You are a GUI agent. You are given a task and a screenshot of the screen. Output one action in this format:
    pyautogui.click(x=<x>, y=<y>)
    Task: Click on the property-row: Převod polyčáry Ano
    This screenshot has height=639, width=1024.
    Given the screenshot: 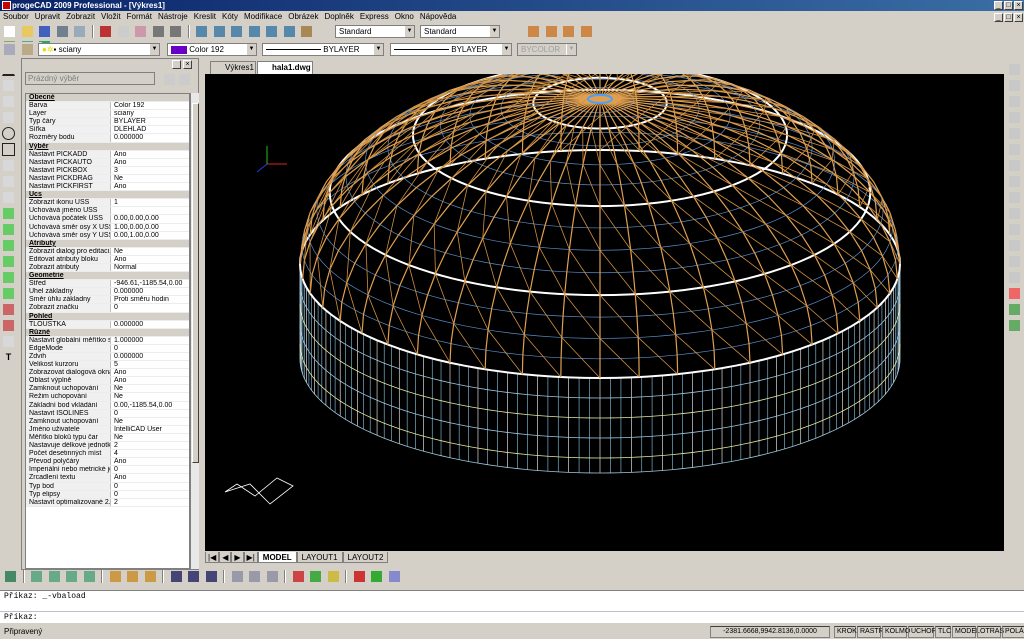 What is the action you would take?
    pyautogui.click(x=107, y=462)
    